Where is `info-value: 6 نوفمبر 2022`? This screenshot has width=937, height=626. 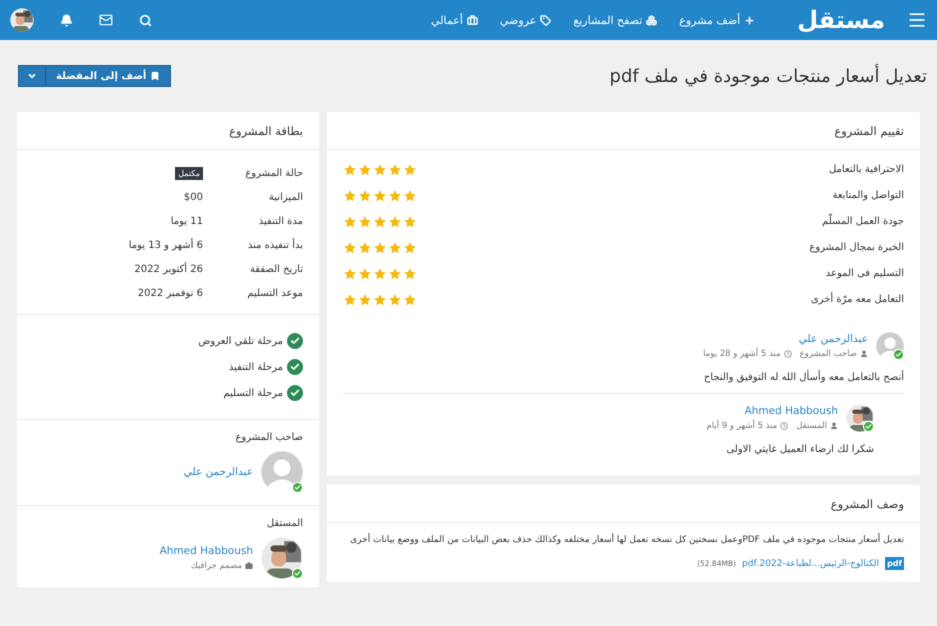 info-value: 6 نوفمبر 2022 is located at coordinates (169, 293).